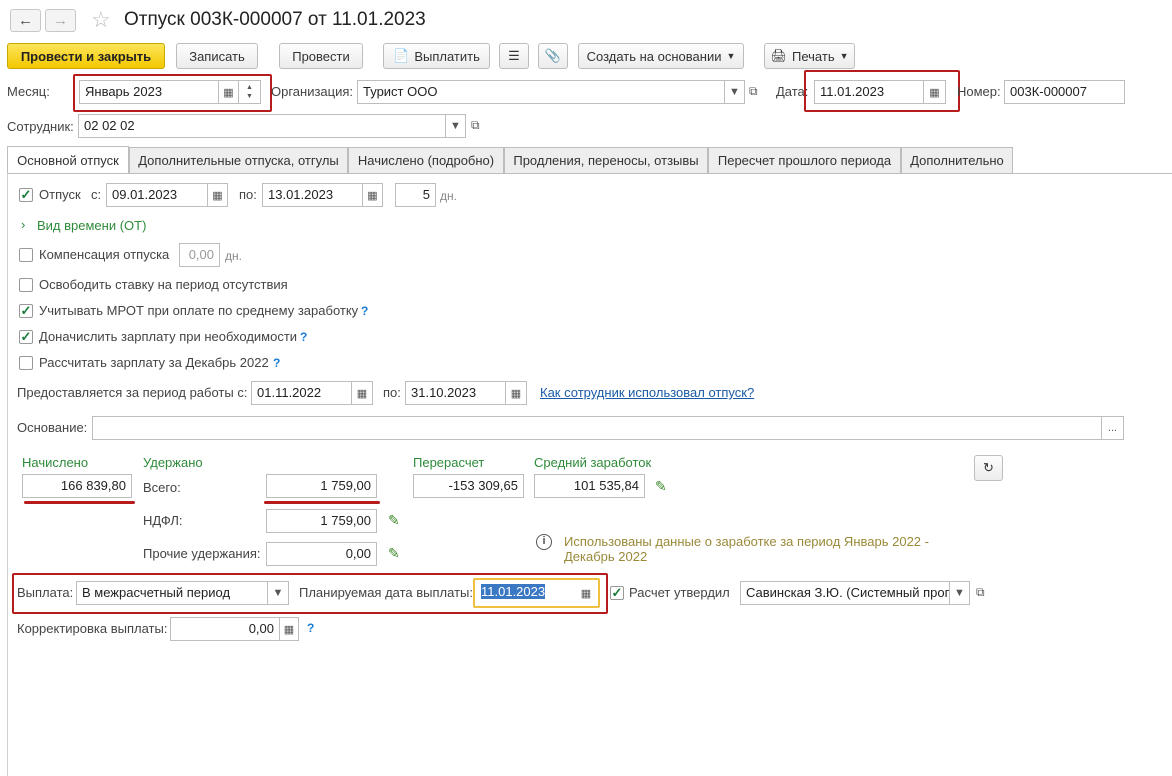 Image resolution: width=1172 pixels, height=776 pixels. What do you see at coordinates (163, 520) in the screenshot?
I see `ndfl-label: НДФЛ:` at bounding box center [163, 520].